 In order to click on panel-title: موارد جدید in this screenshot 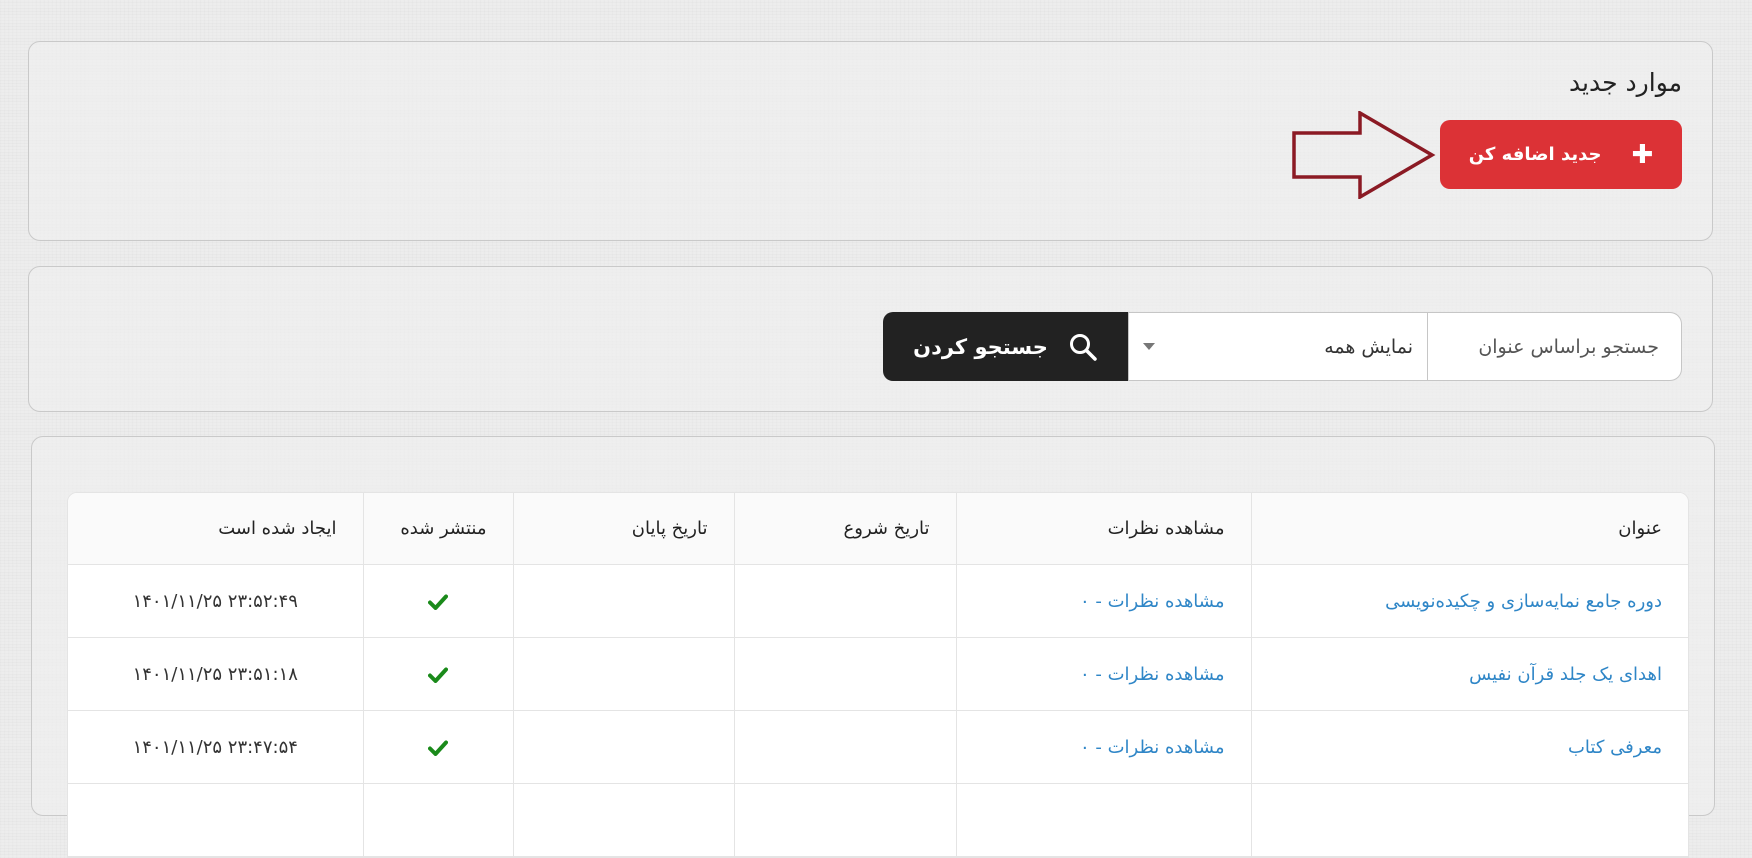, I will do `click(1625, 82)`.